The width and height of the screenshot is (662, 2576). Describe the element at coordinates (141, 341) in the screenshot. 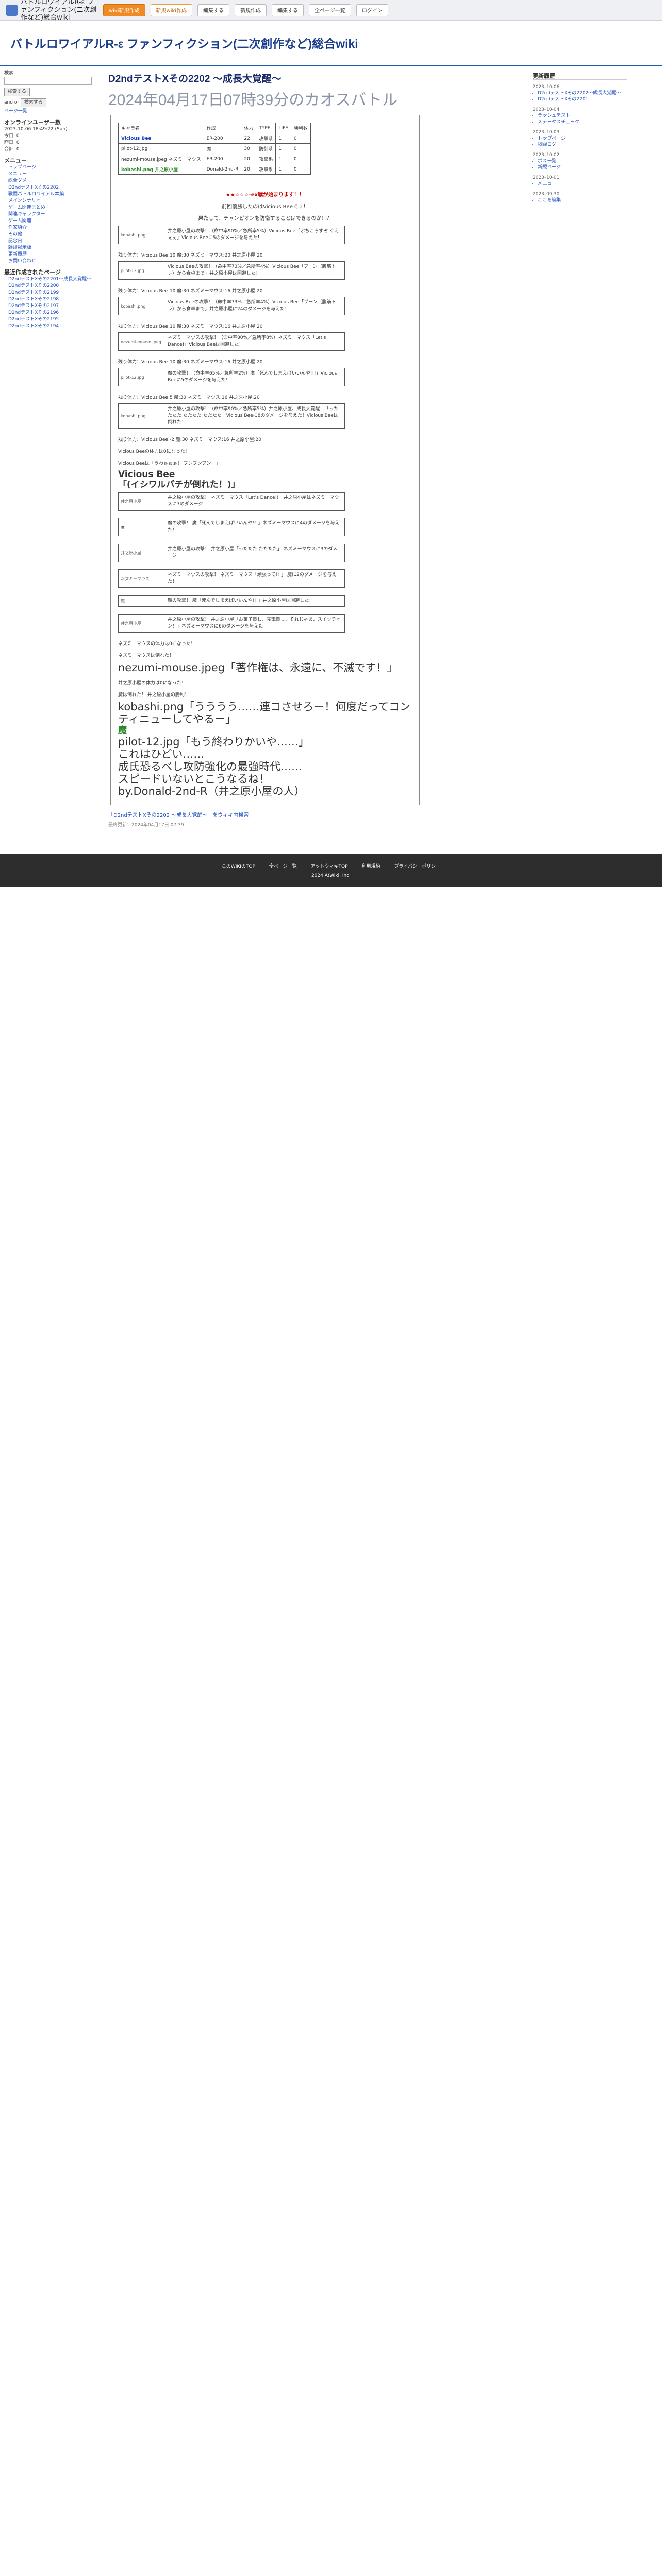

I see `character-image: nezumi-mouse.jpeg` at that location.